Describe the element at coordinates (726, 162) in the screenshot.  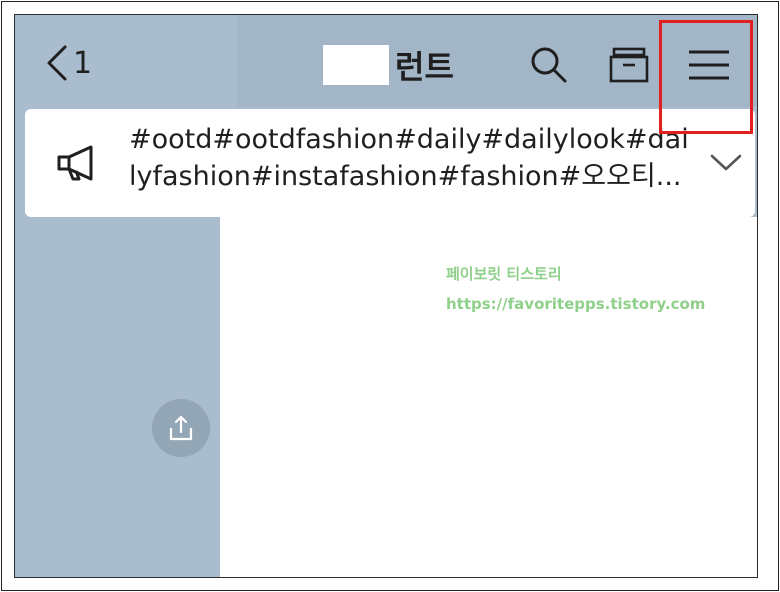
I see `chevron-down-icon` at that location.